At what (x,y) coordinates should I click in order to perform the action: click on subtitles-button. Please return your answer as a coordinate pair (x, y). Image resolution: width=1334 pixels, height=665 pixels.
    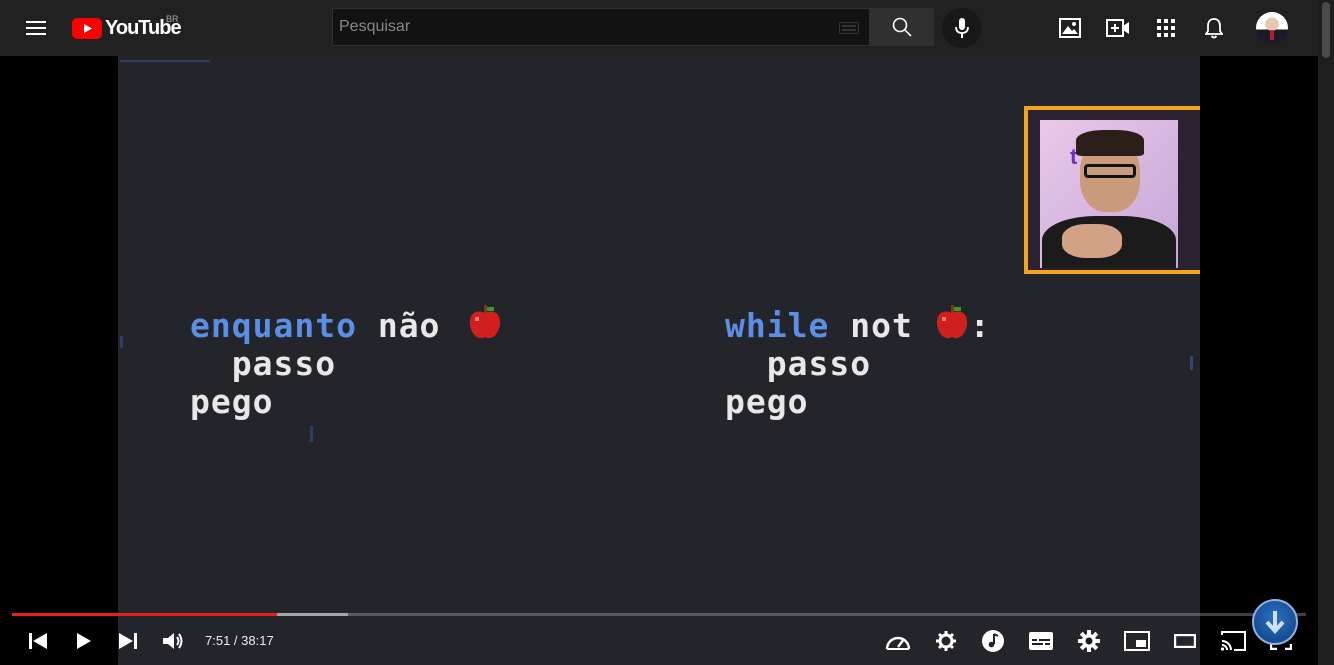
    Looking at the image, I should click on (1041, 641).